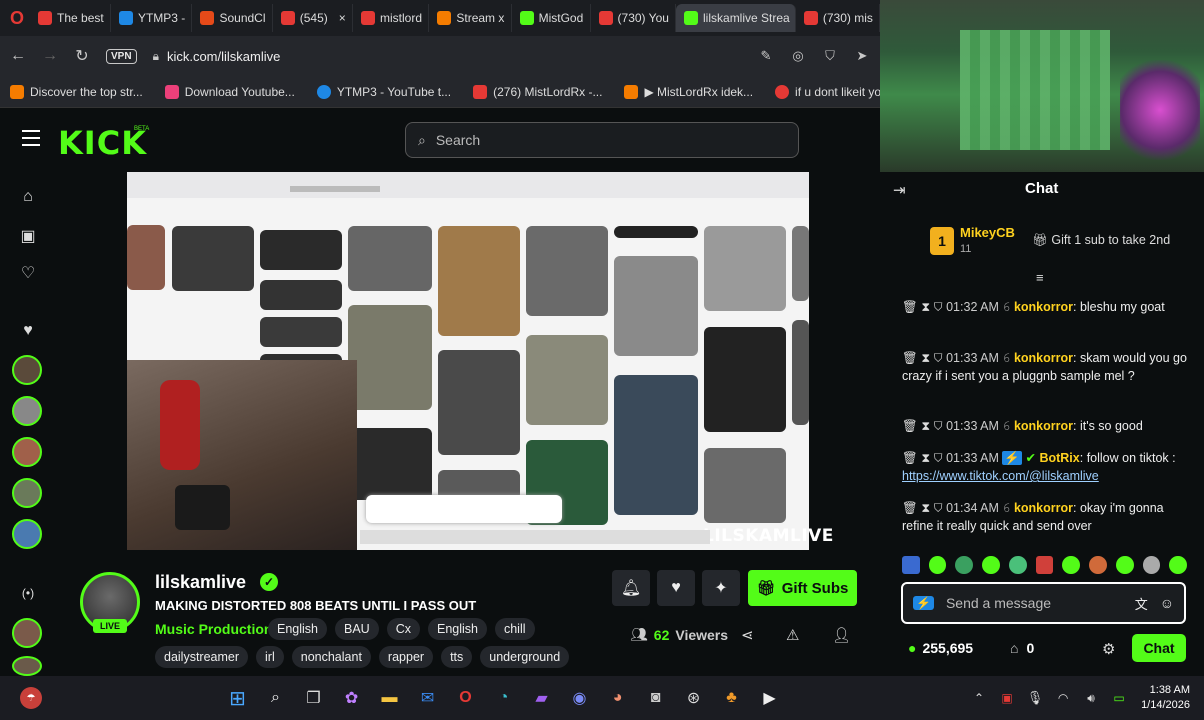 This screenshot has width=1204, height=720. I want to click on task-view-icon: ❐, so click(314, 698).